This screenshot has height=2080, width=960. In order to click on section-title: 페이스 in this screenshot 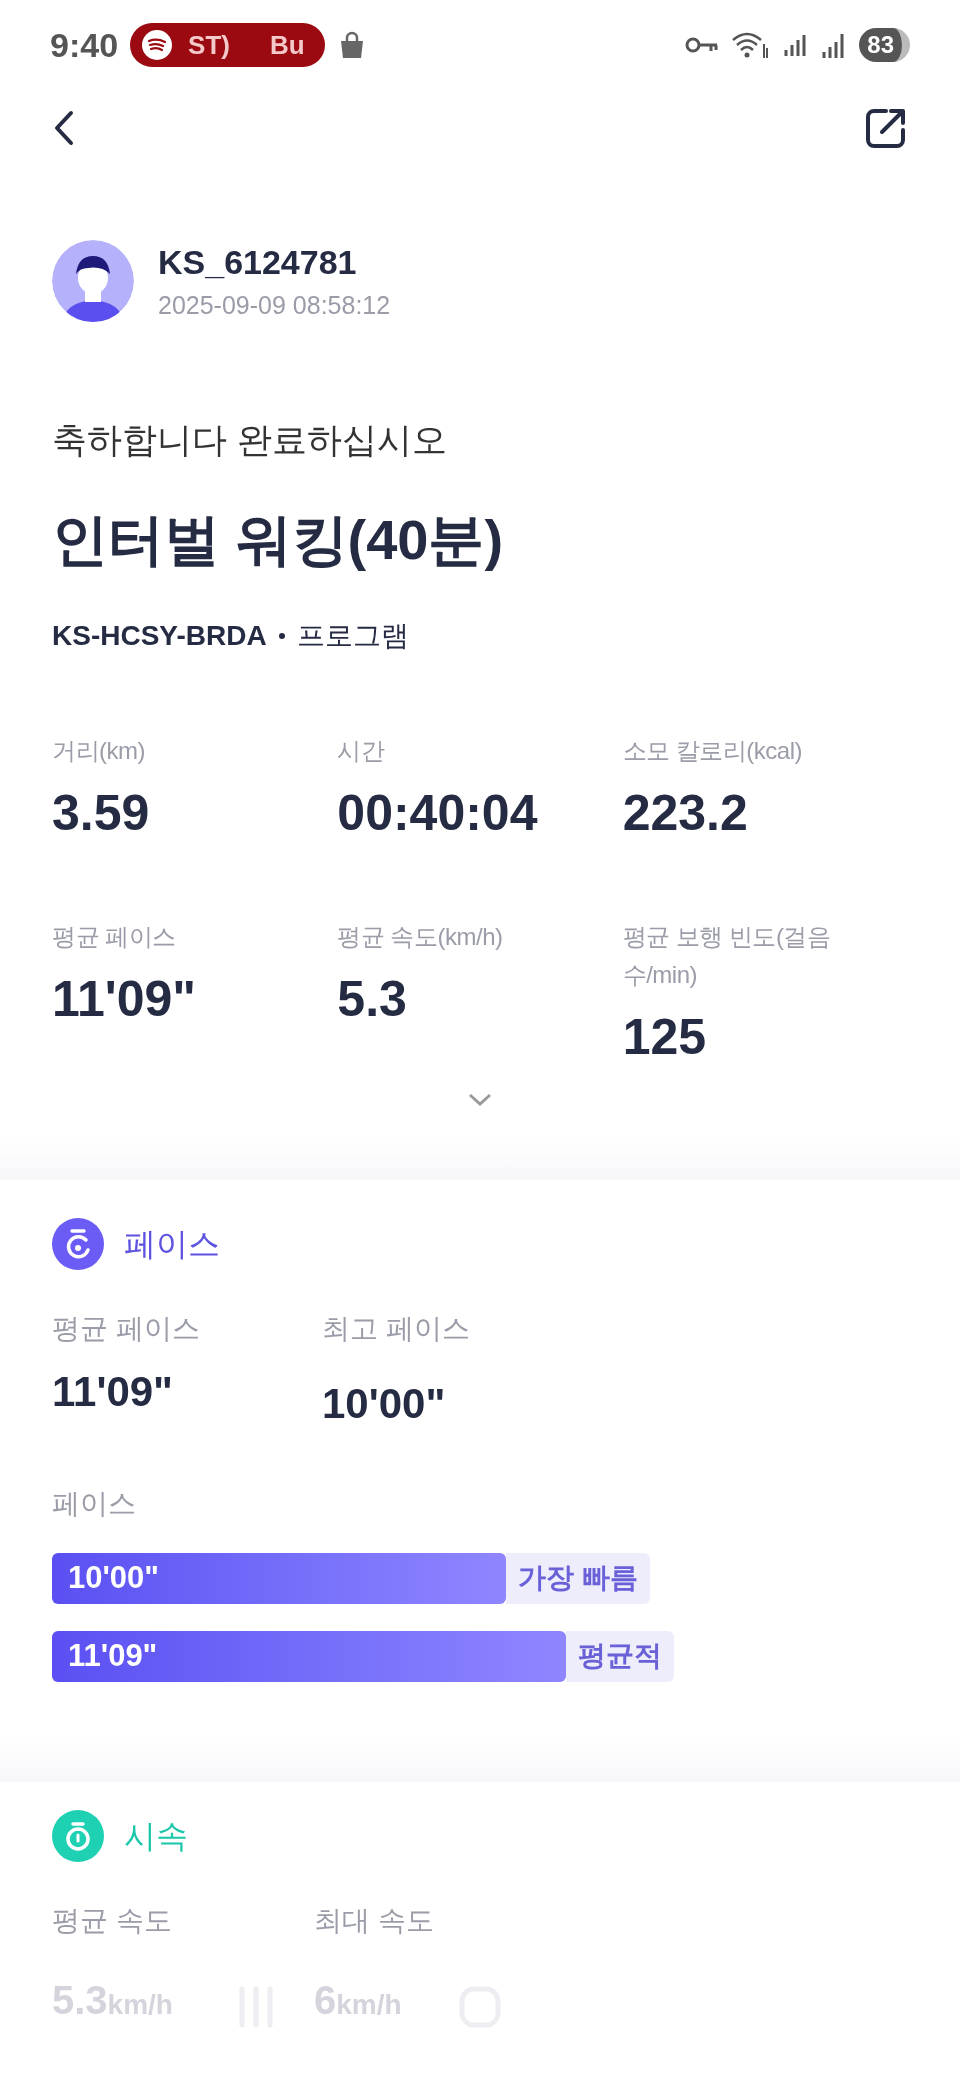, I will do `click(172, 1244)`.